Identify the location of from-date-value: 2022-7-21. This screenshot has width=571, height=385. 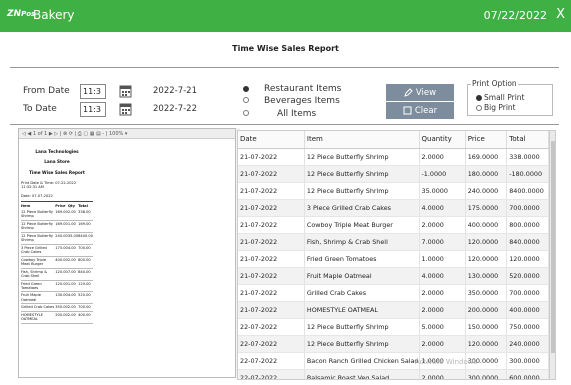
(175, 91).